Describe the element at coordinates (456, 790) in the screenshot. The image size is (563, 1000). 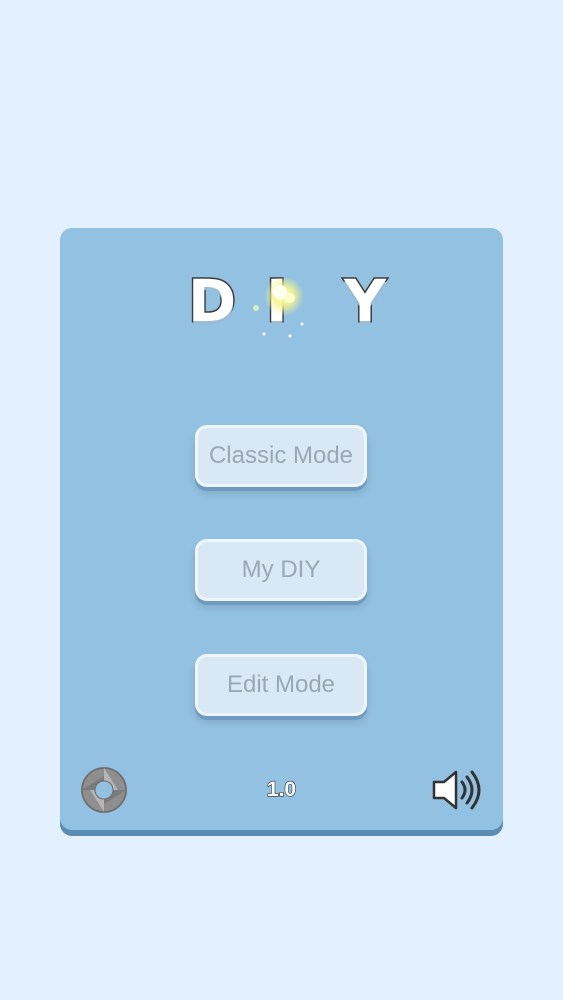
I see `speaker-icon` at that location.